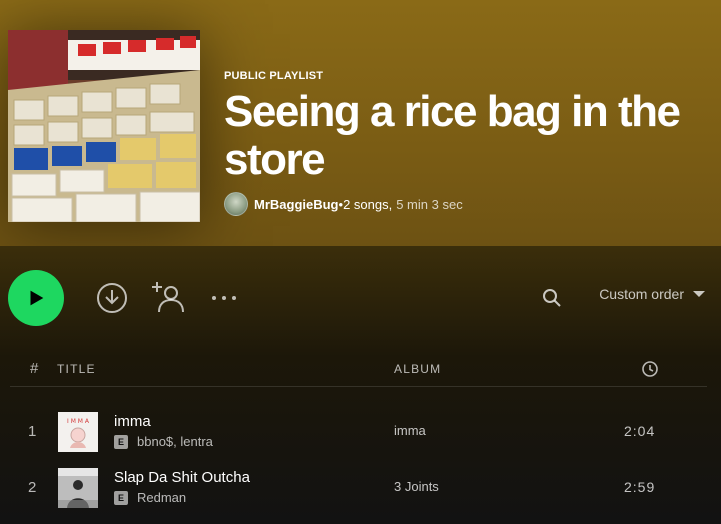 The height and width of the screenshot is (524, 721). I want to click on more-options-icon, so click(224, 298).